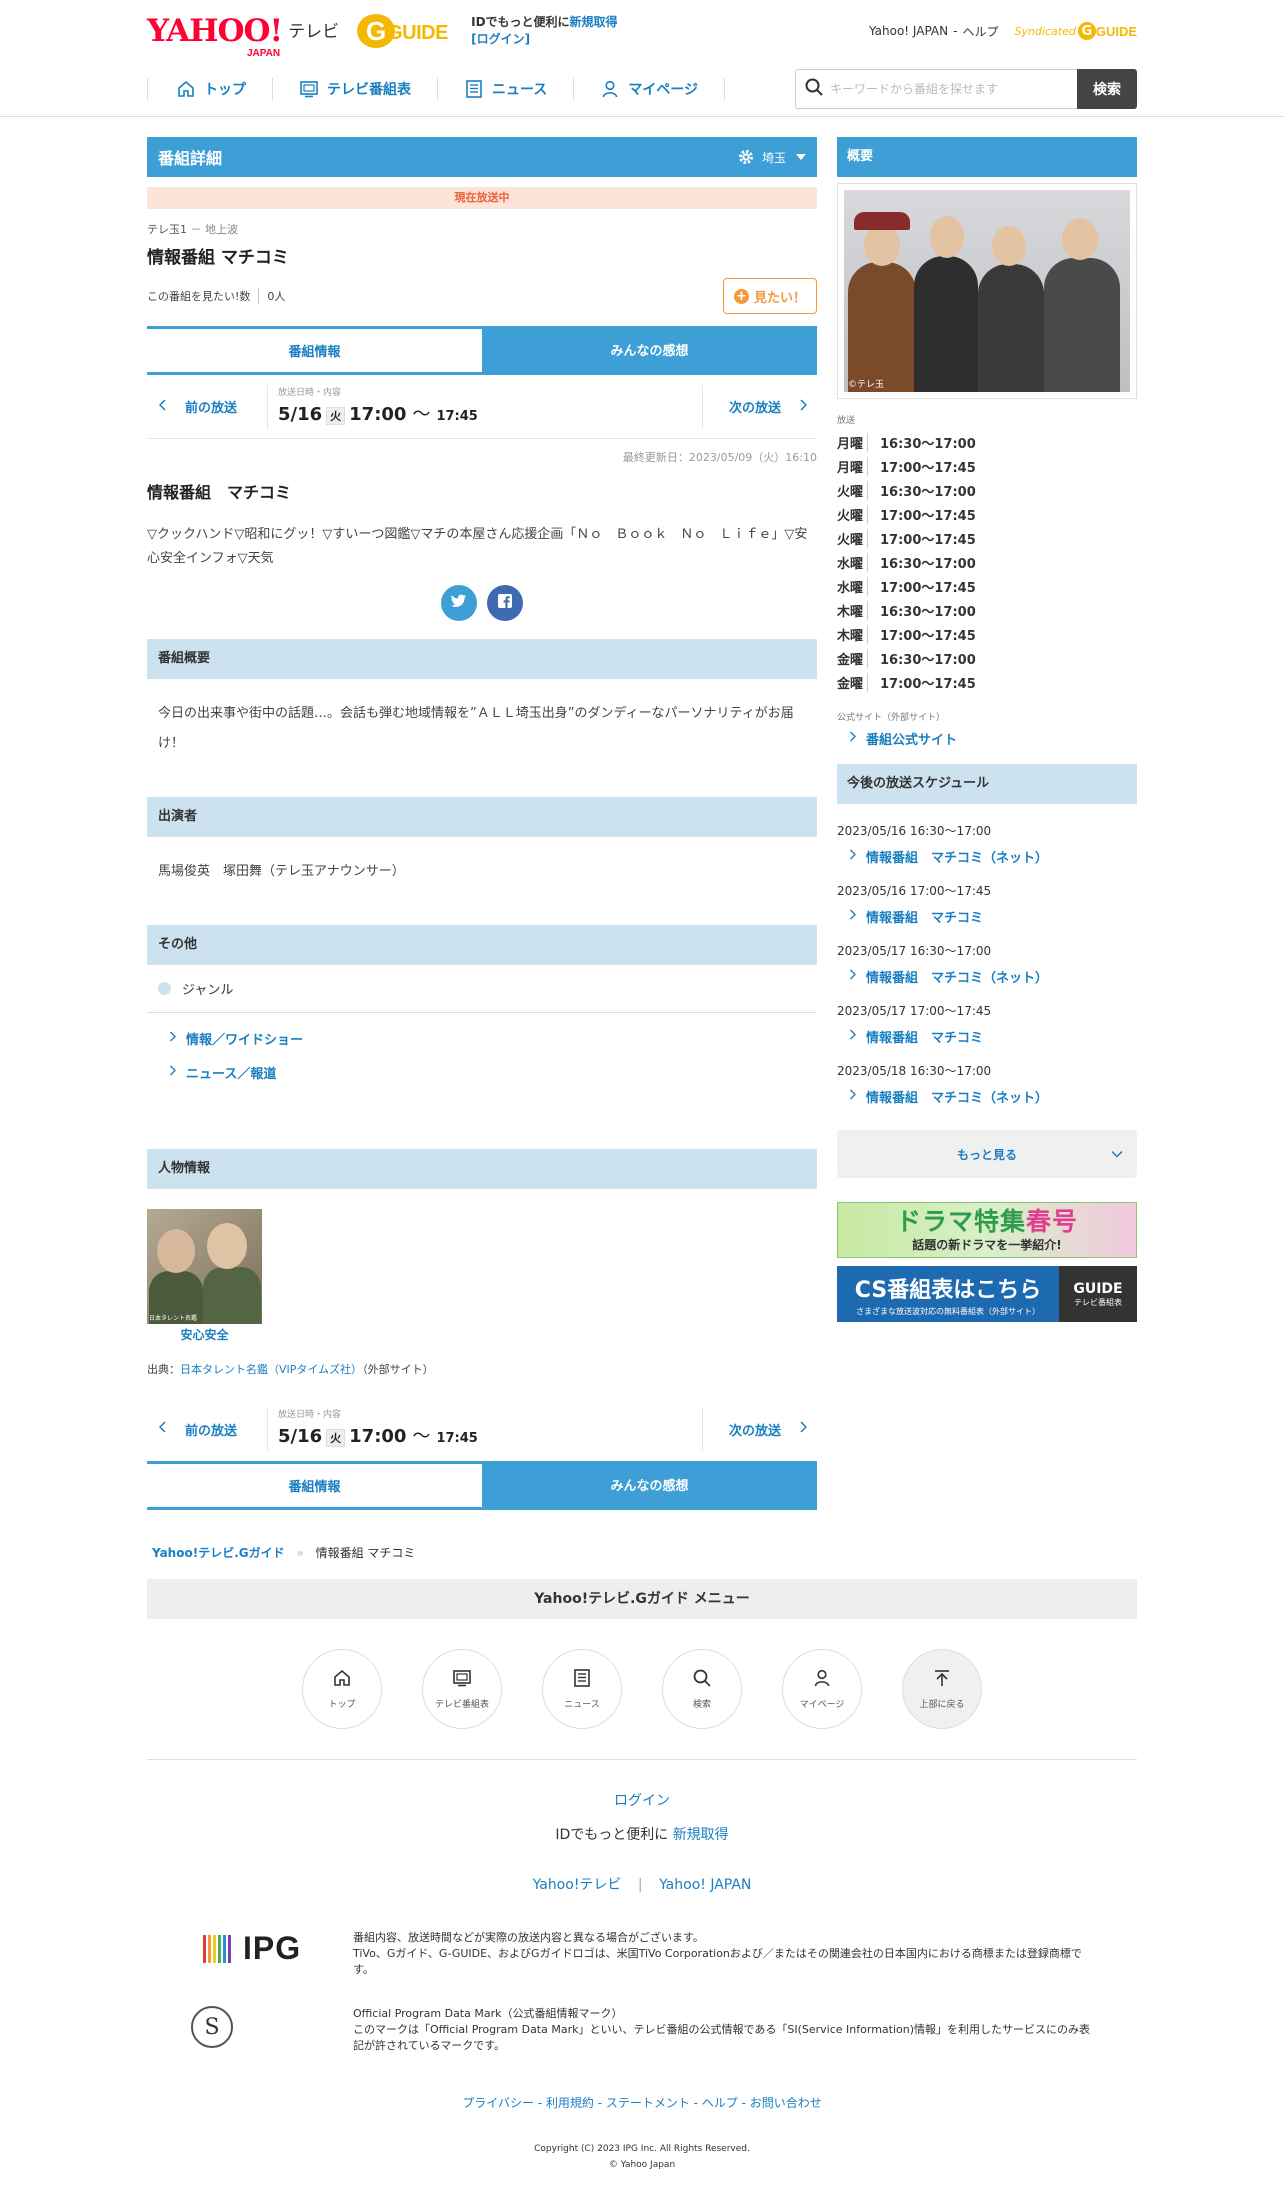 The height and width of the screenshot is (2193, 1284). Describe the element at coordinates (314, 1484) in the screenshot. I see `tab-program-info-bottom: 番組情報` at that location.